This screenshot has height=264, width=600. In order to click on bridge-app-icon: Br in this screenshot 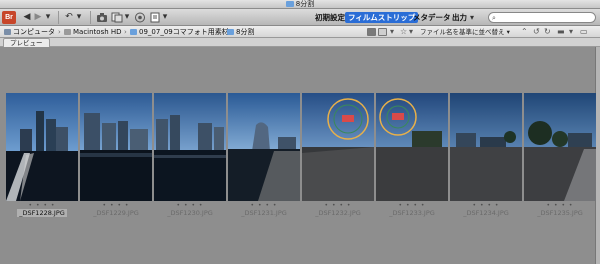, I will do `click(9, 17)`.